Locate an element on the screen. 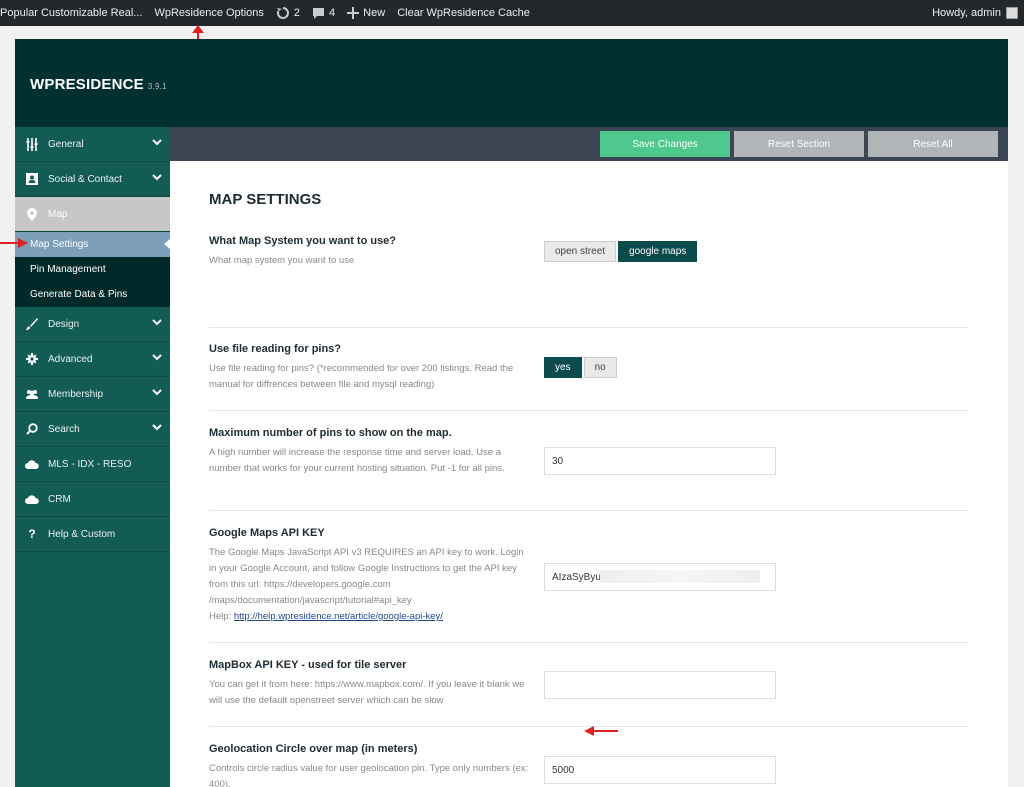 The height and width of the screenshot is (787, 1024). clear-cache-link: Clear WpResidence Cache is located at coordinates (463, 13).